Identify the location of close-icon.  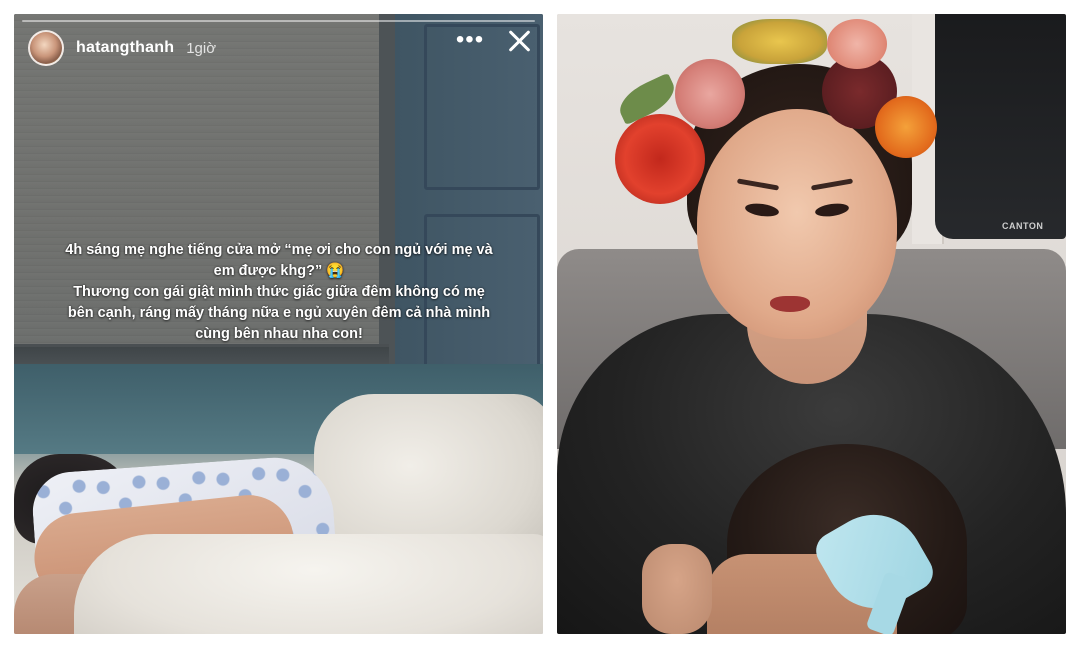
(519, 41).